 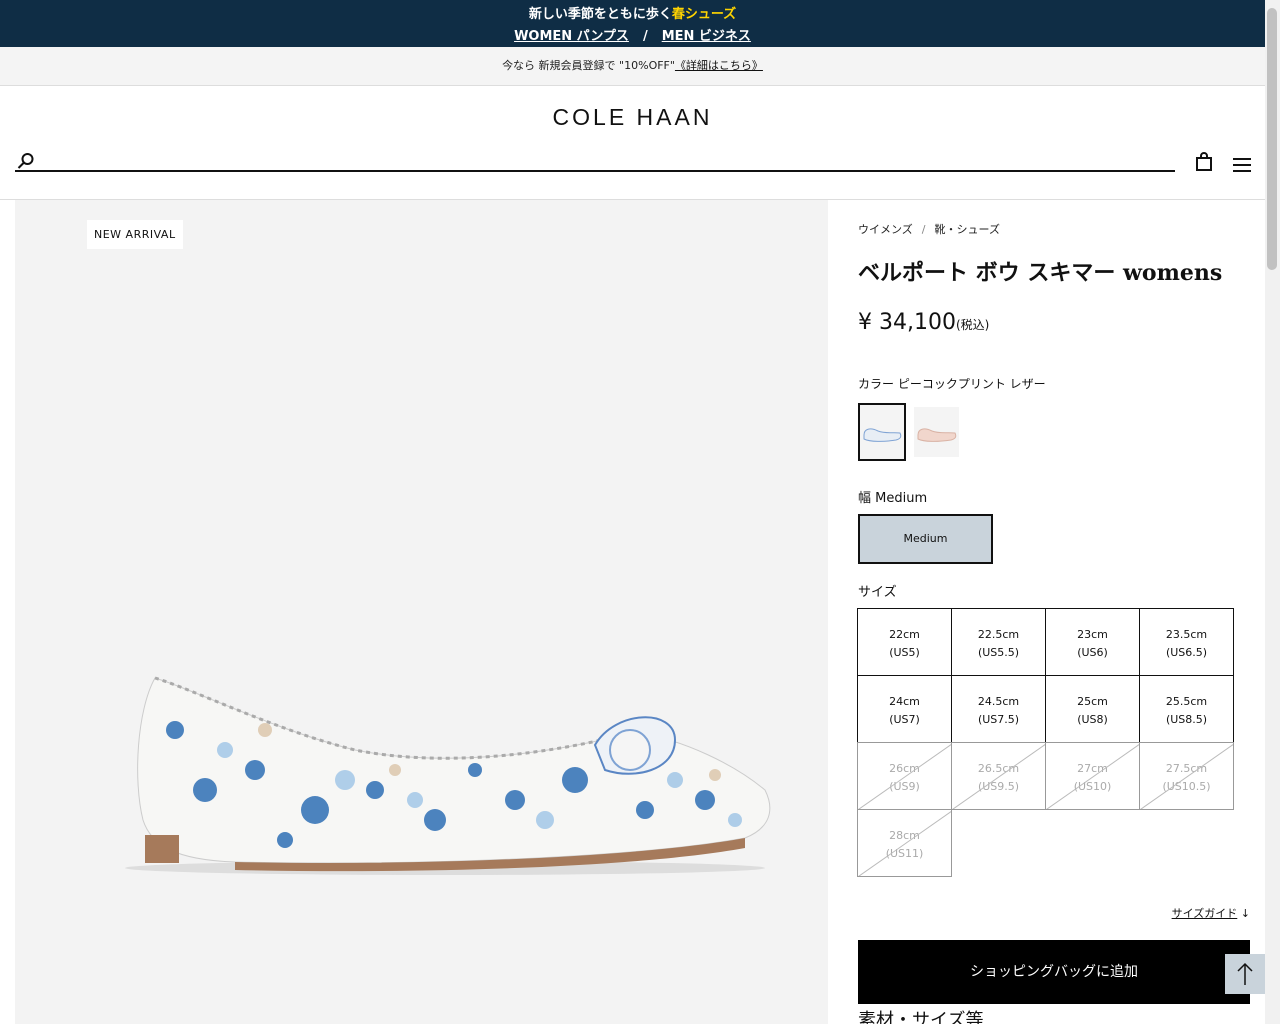 What do you see at coordinates (952, 384) in the screenshot?
I see `color-label: カラー ピーコックプリント レザー` at bounding box center [952, 384].